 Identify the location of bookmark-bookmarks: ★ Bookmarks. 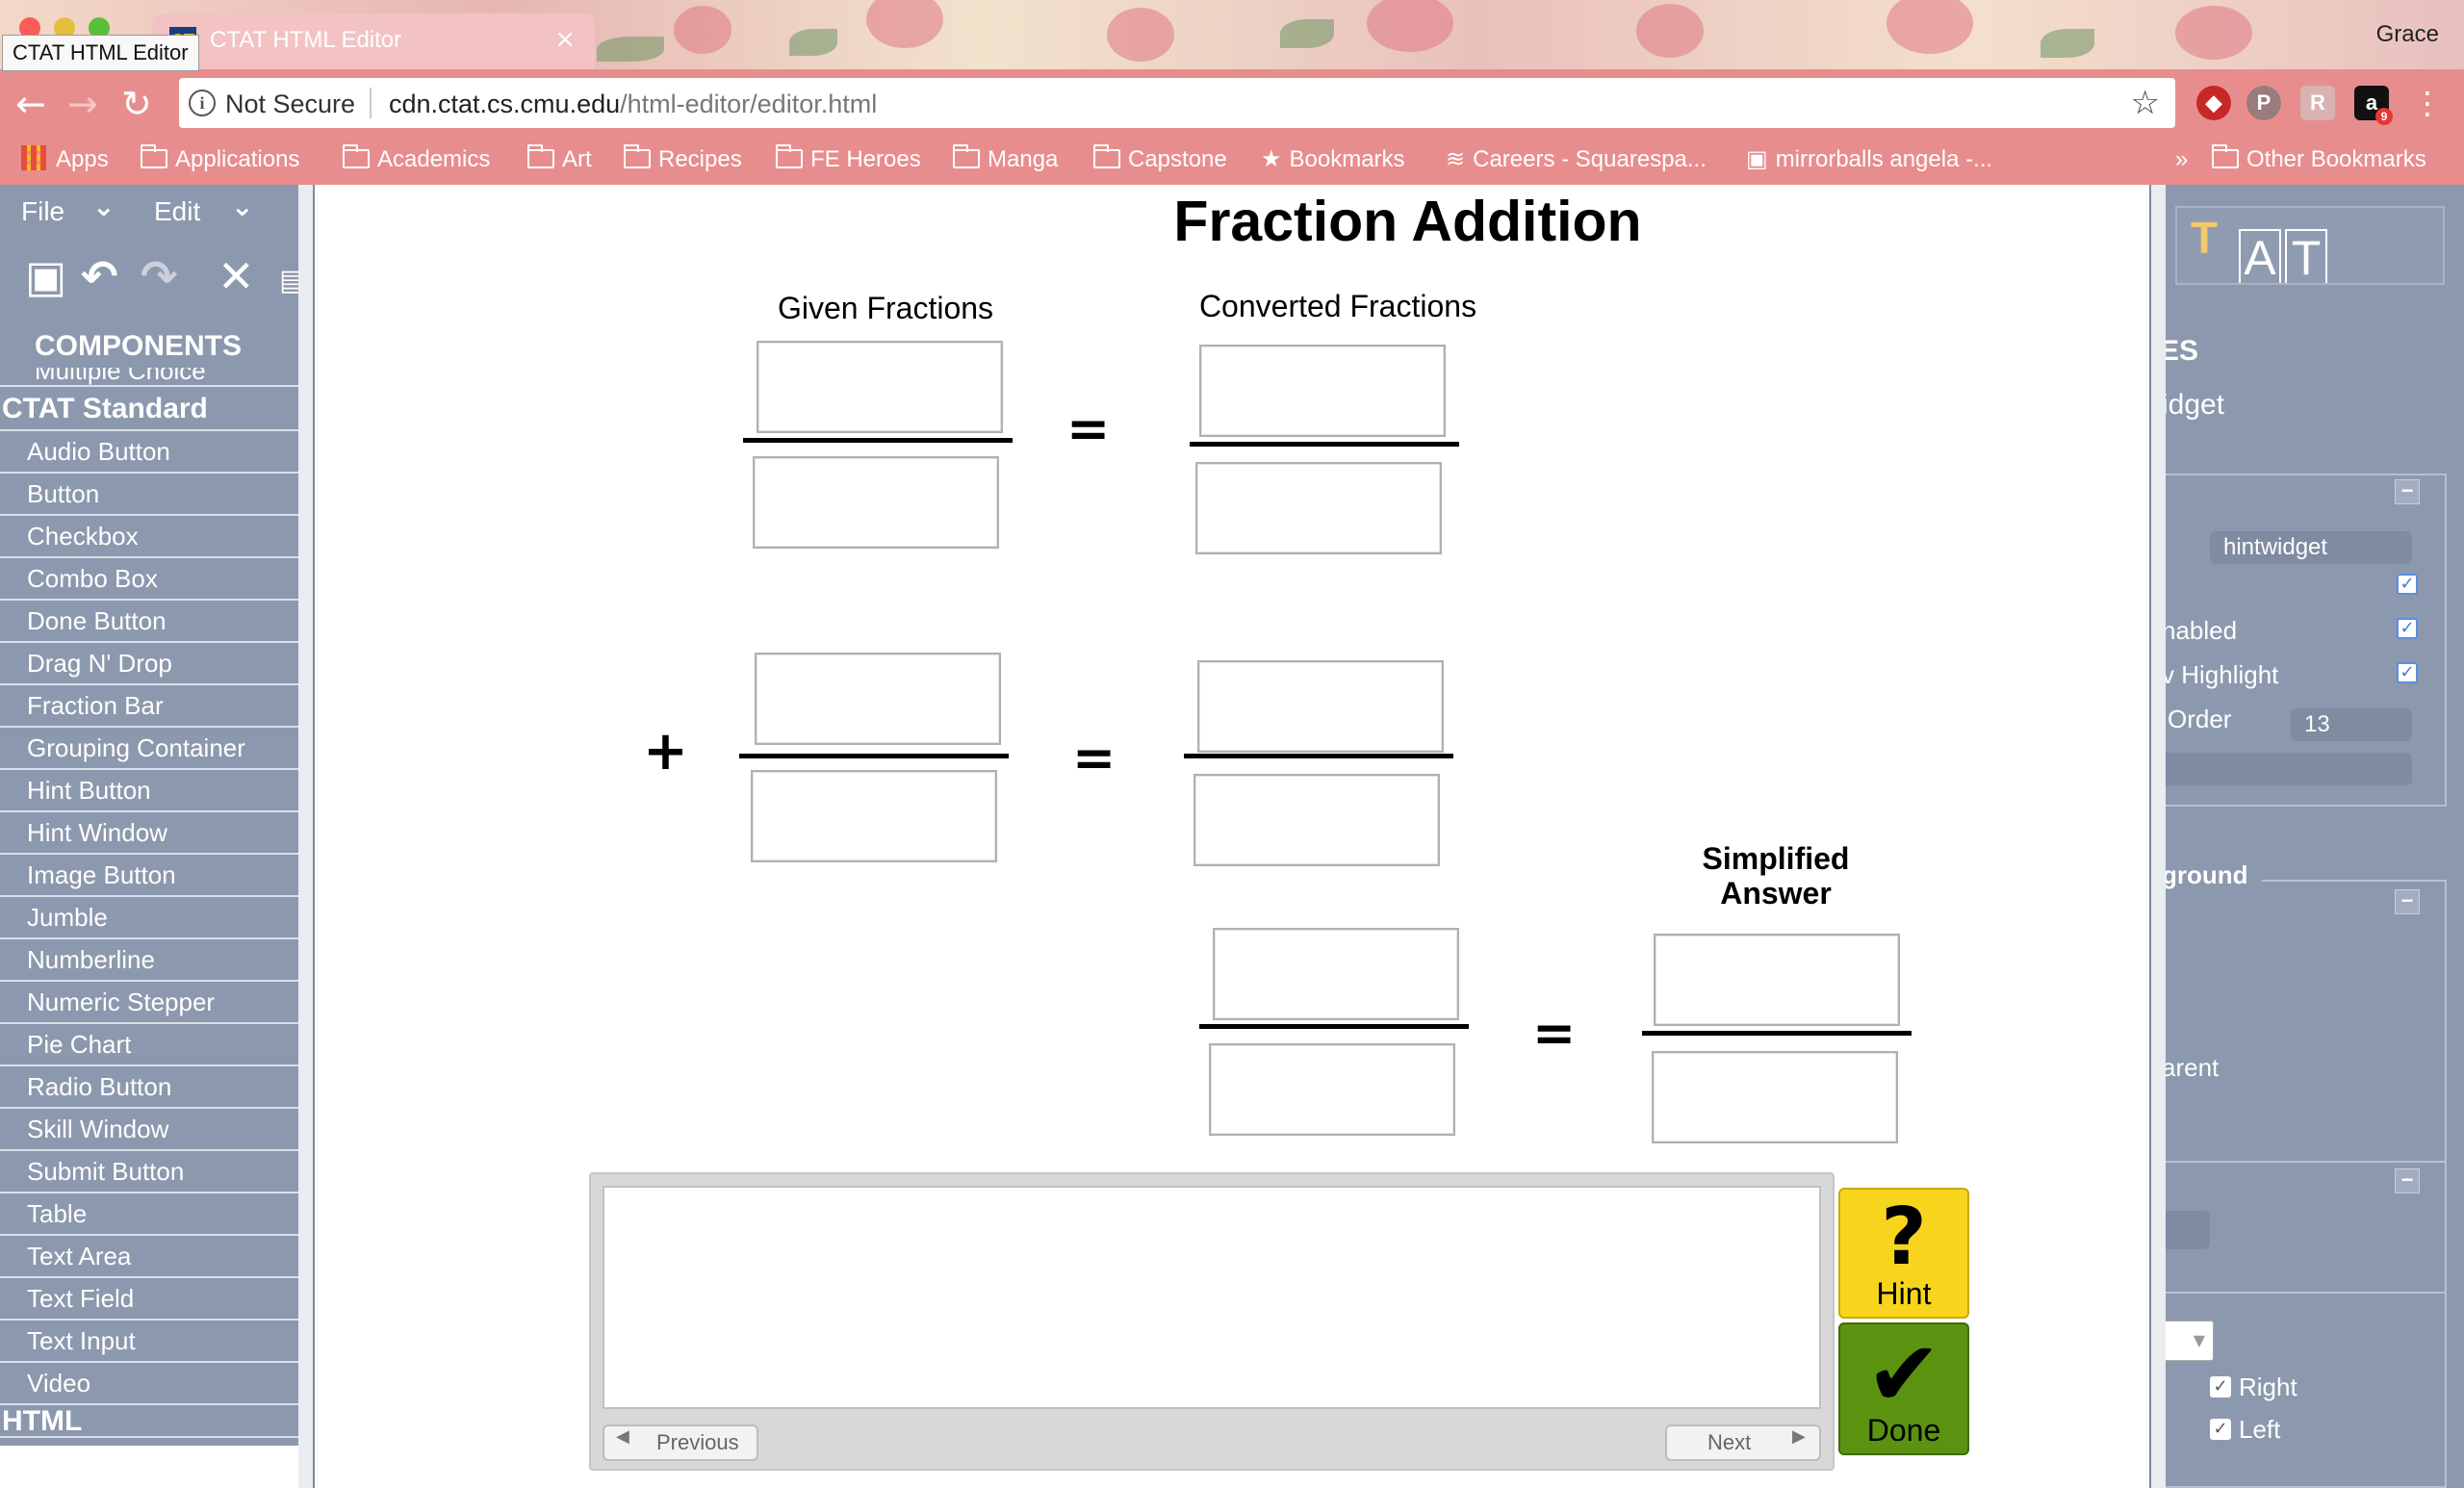
(1333, 159).